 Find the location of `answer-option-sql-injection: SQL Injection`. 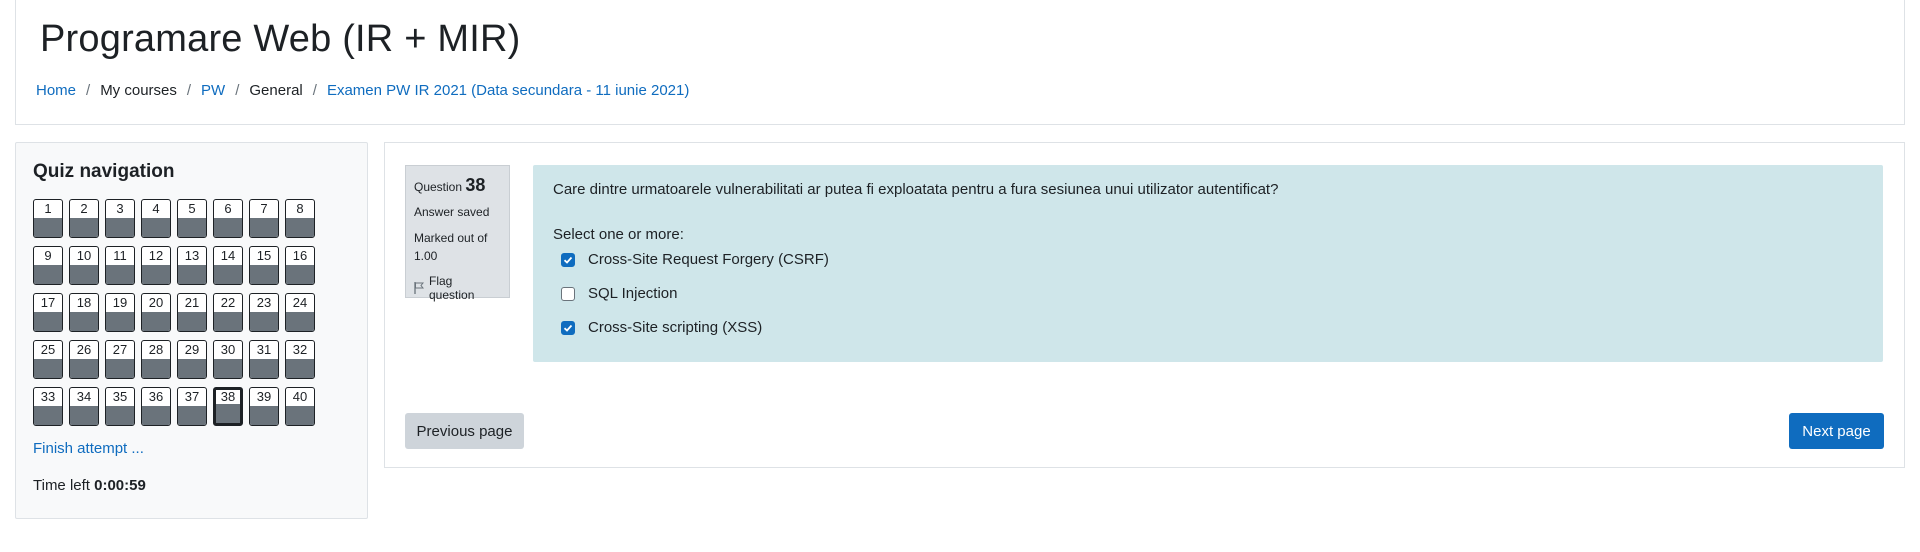

answer-option-sql-injection: SQL Injection is located at coordinates (619, 293).